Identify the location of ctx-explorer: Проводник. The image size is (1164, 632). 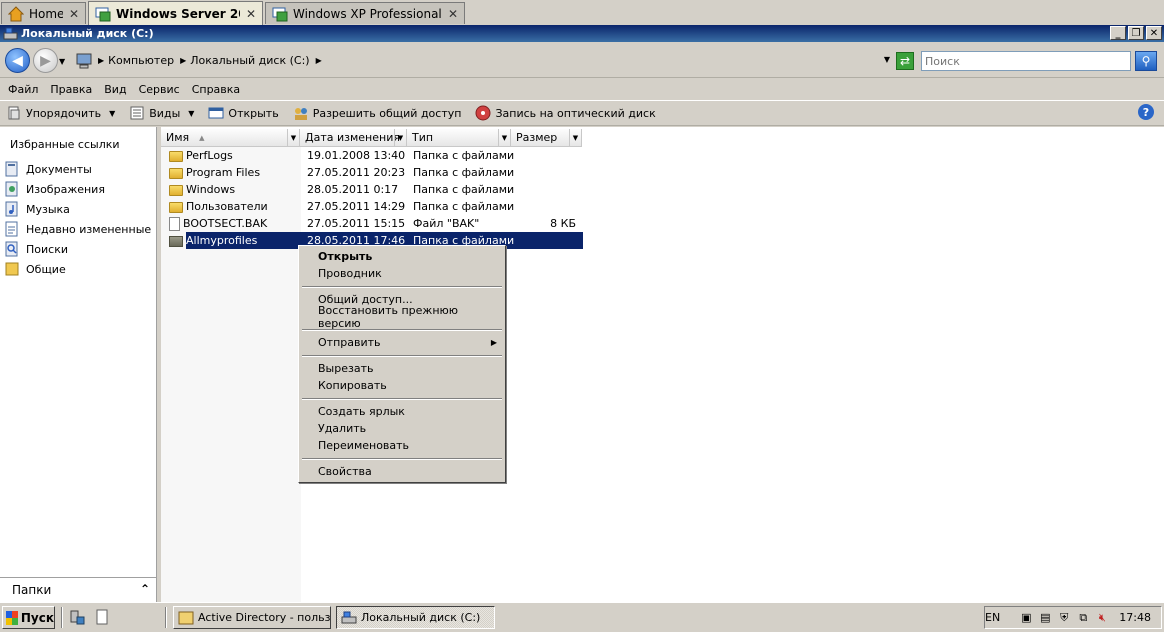
(402, 273).